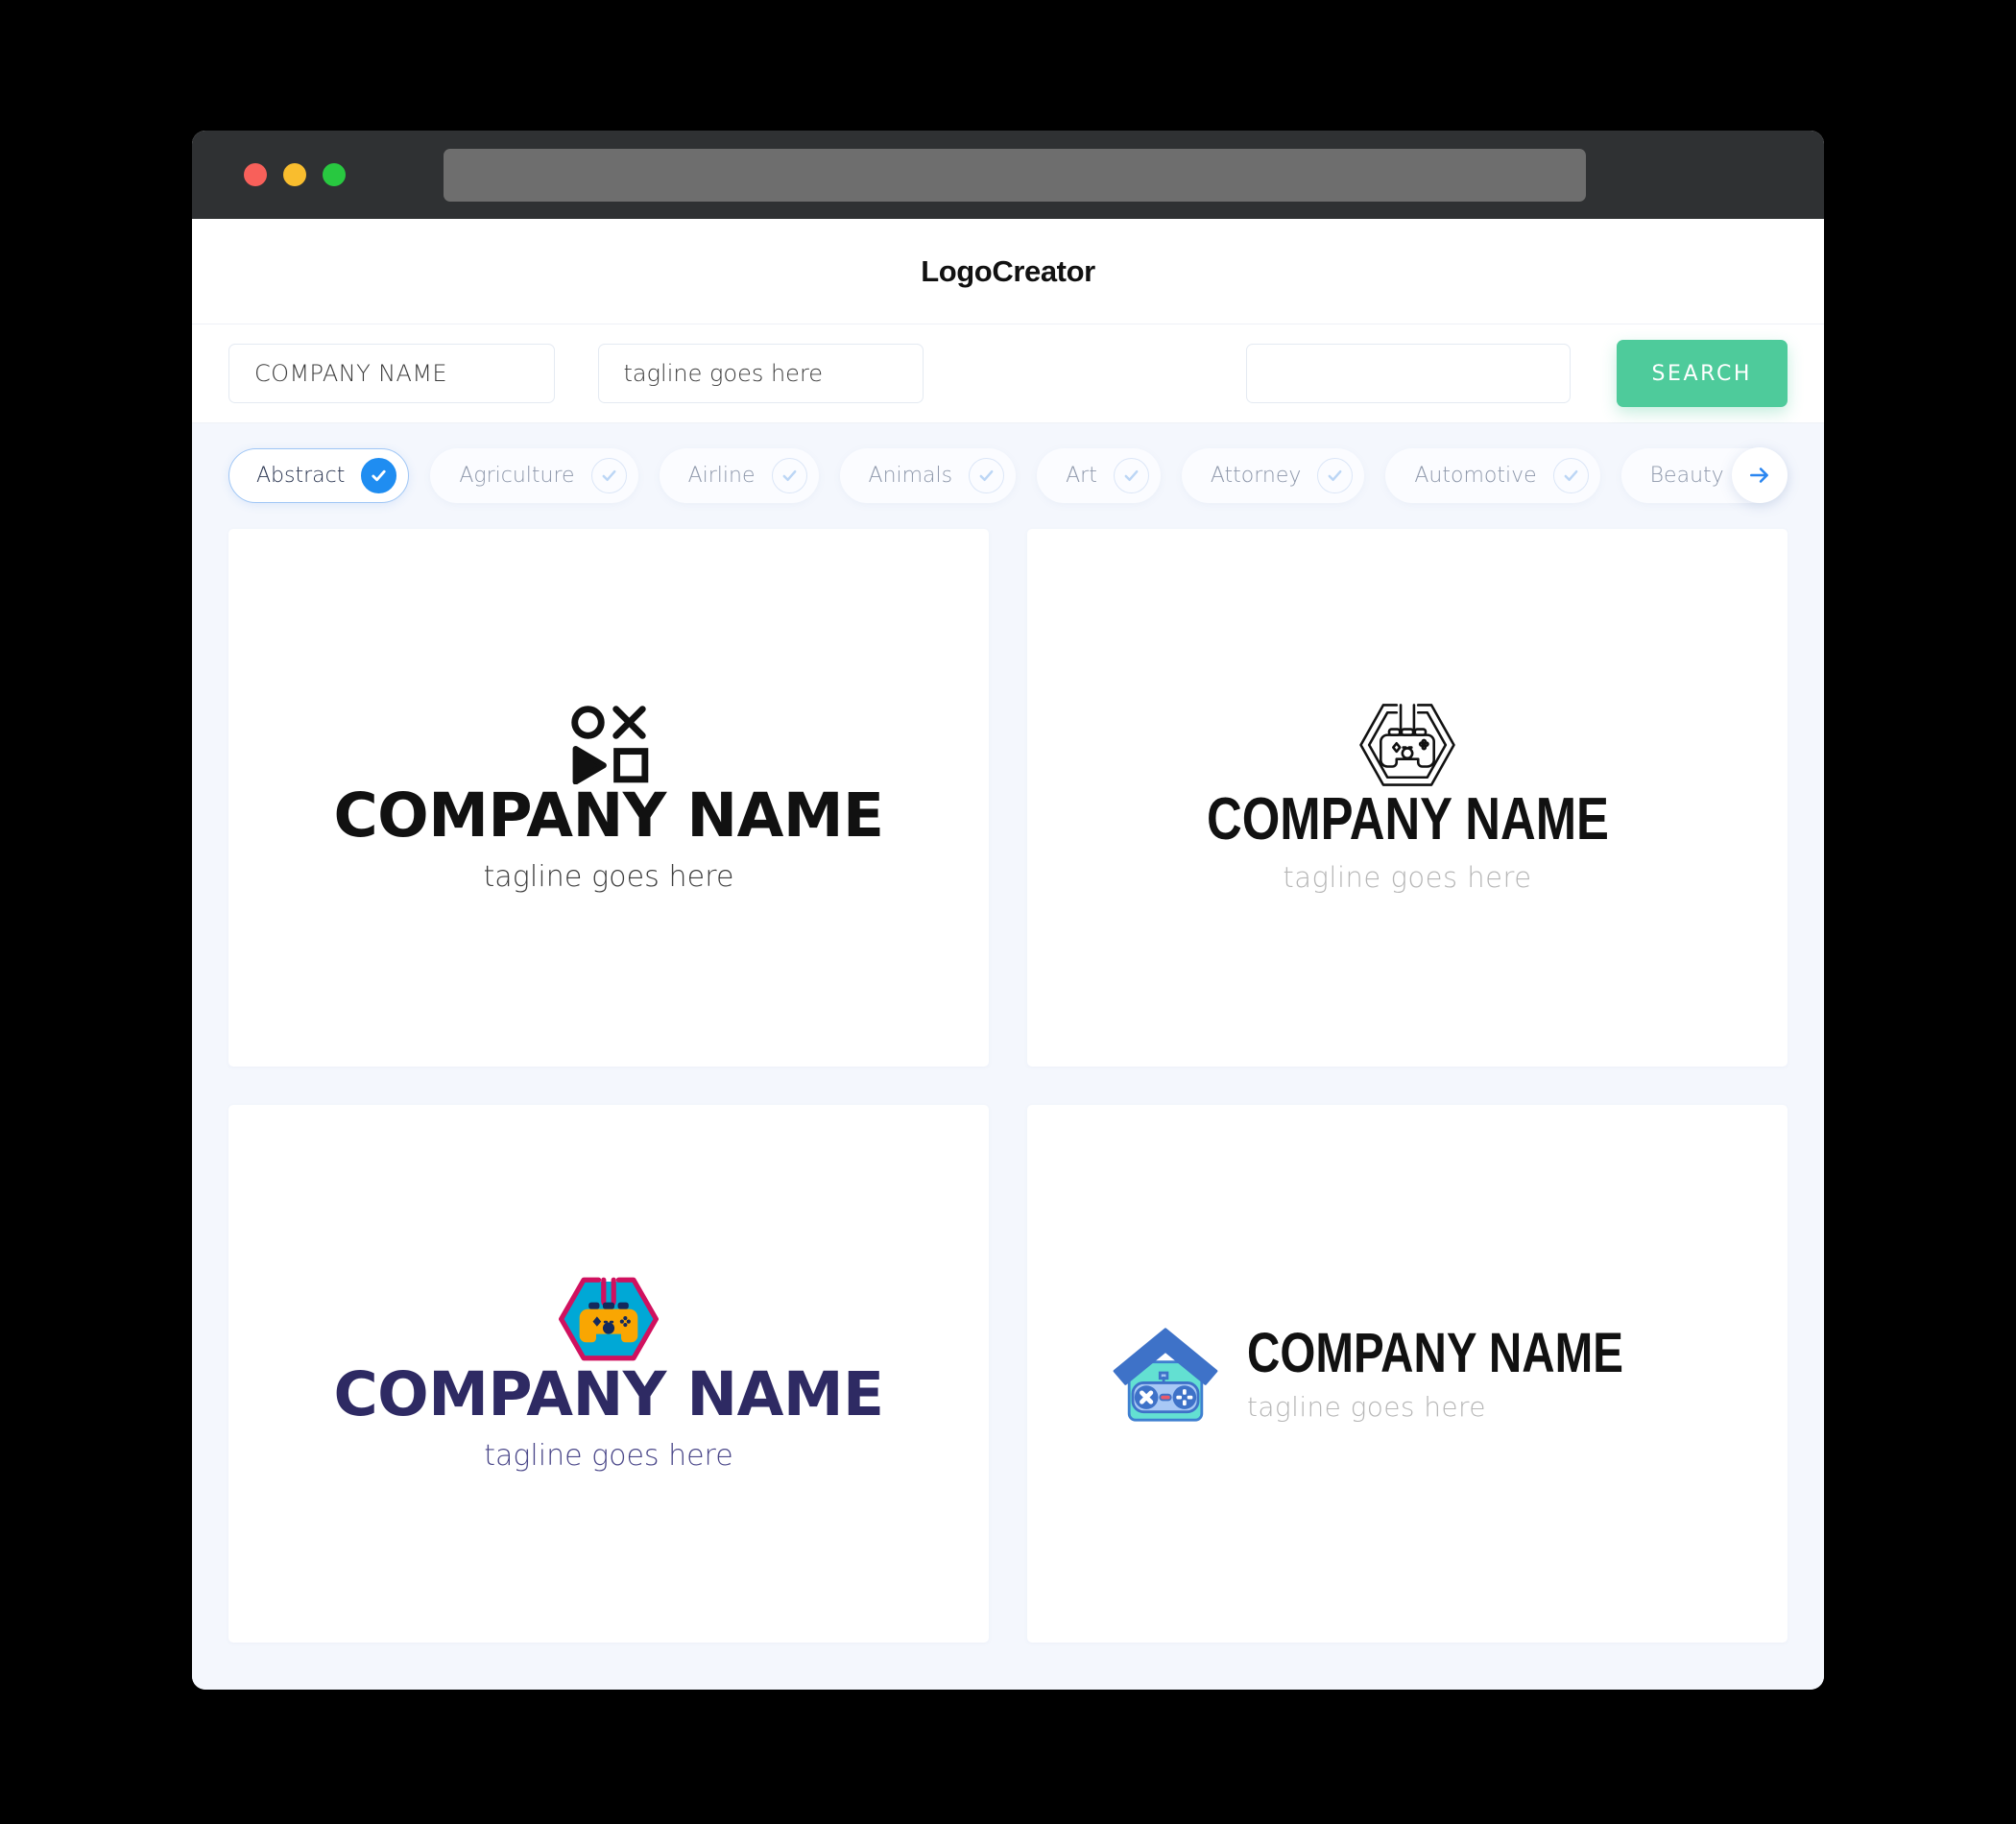 The width and height of the screenshot is (2016, 1824). I want to click on browser-titlebar, so click(1008, 175).